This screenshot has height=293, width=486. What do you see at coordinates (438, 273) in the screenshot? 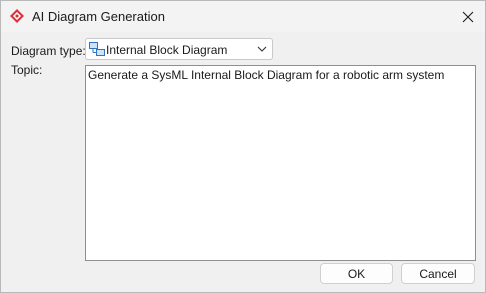
I see `cancel-button: Cancel` at bounding box center [438, 273].